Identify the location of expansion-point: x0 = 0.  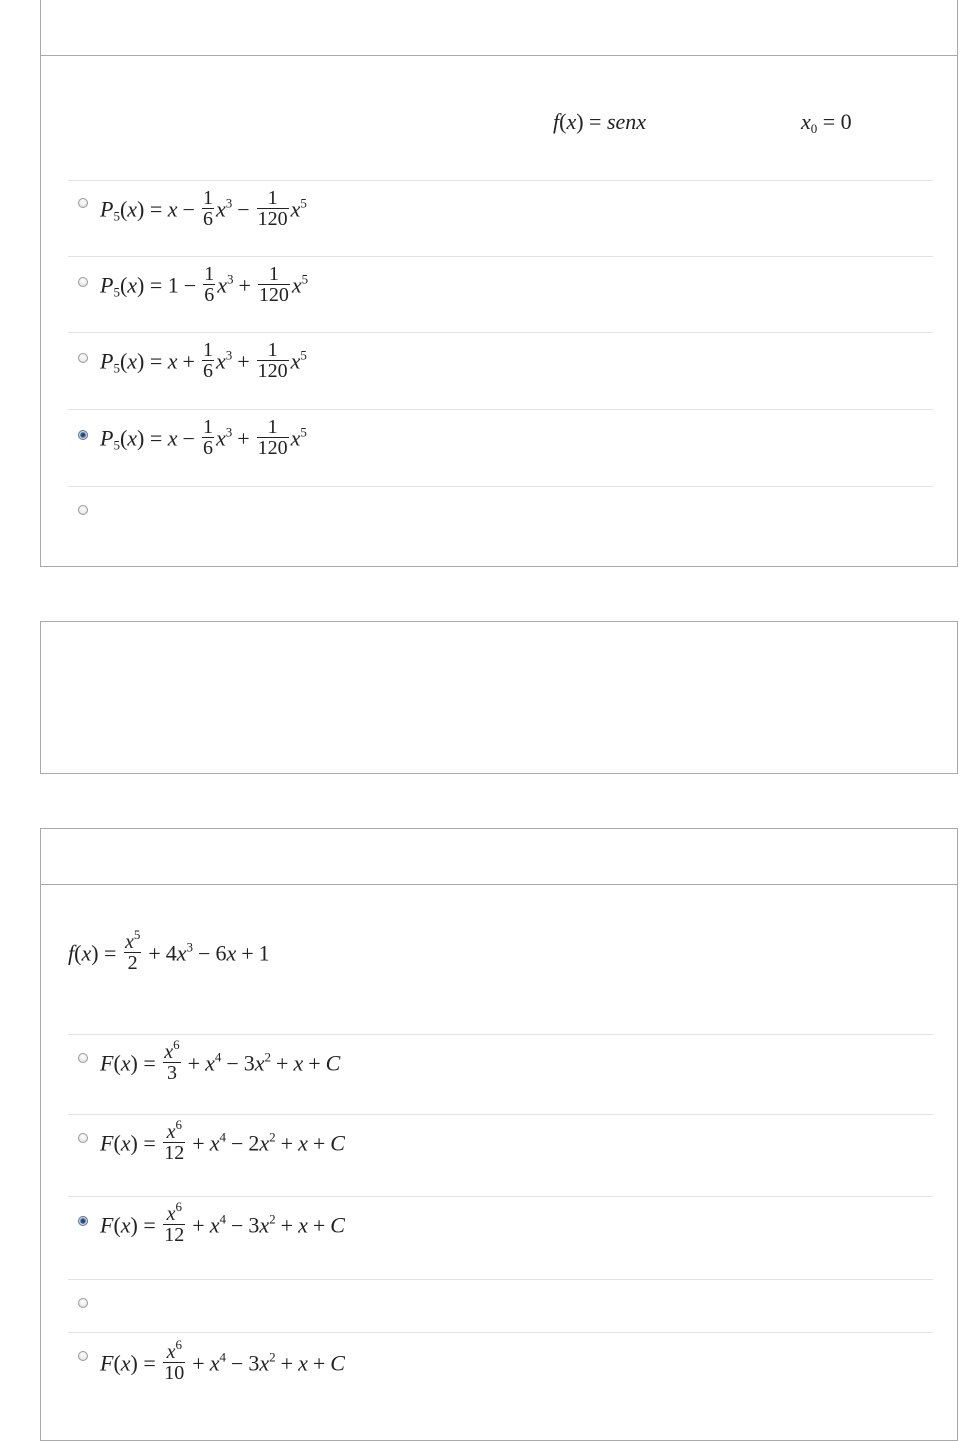
(826, 122).